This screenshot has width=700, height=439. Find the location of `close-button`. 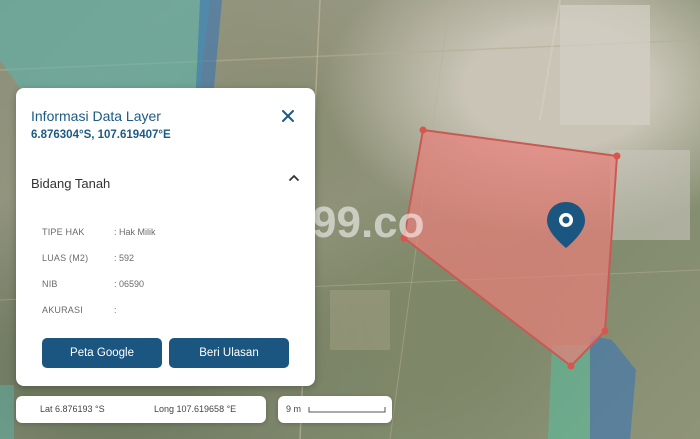

close-button is located at coordinates (288, 116).